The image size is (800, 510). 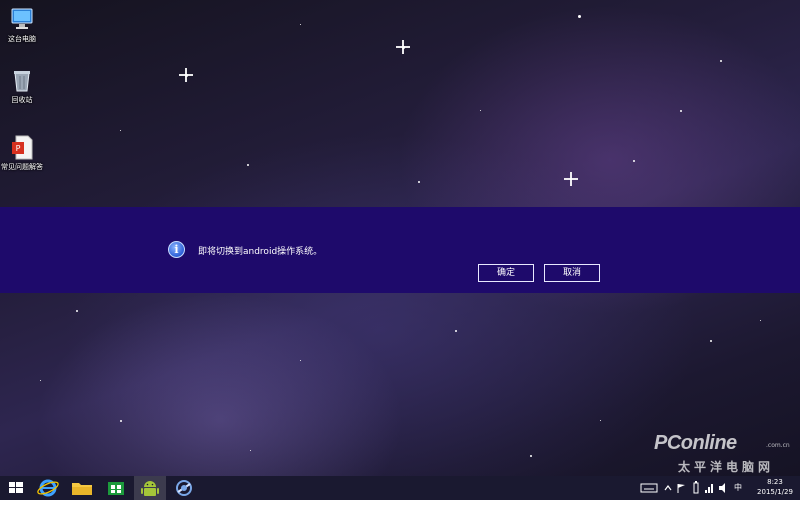 What do you see at coordinates (668, 493) in the screenshot?
I see `chevron-up-icon` at bounding box center [668, 493].